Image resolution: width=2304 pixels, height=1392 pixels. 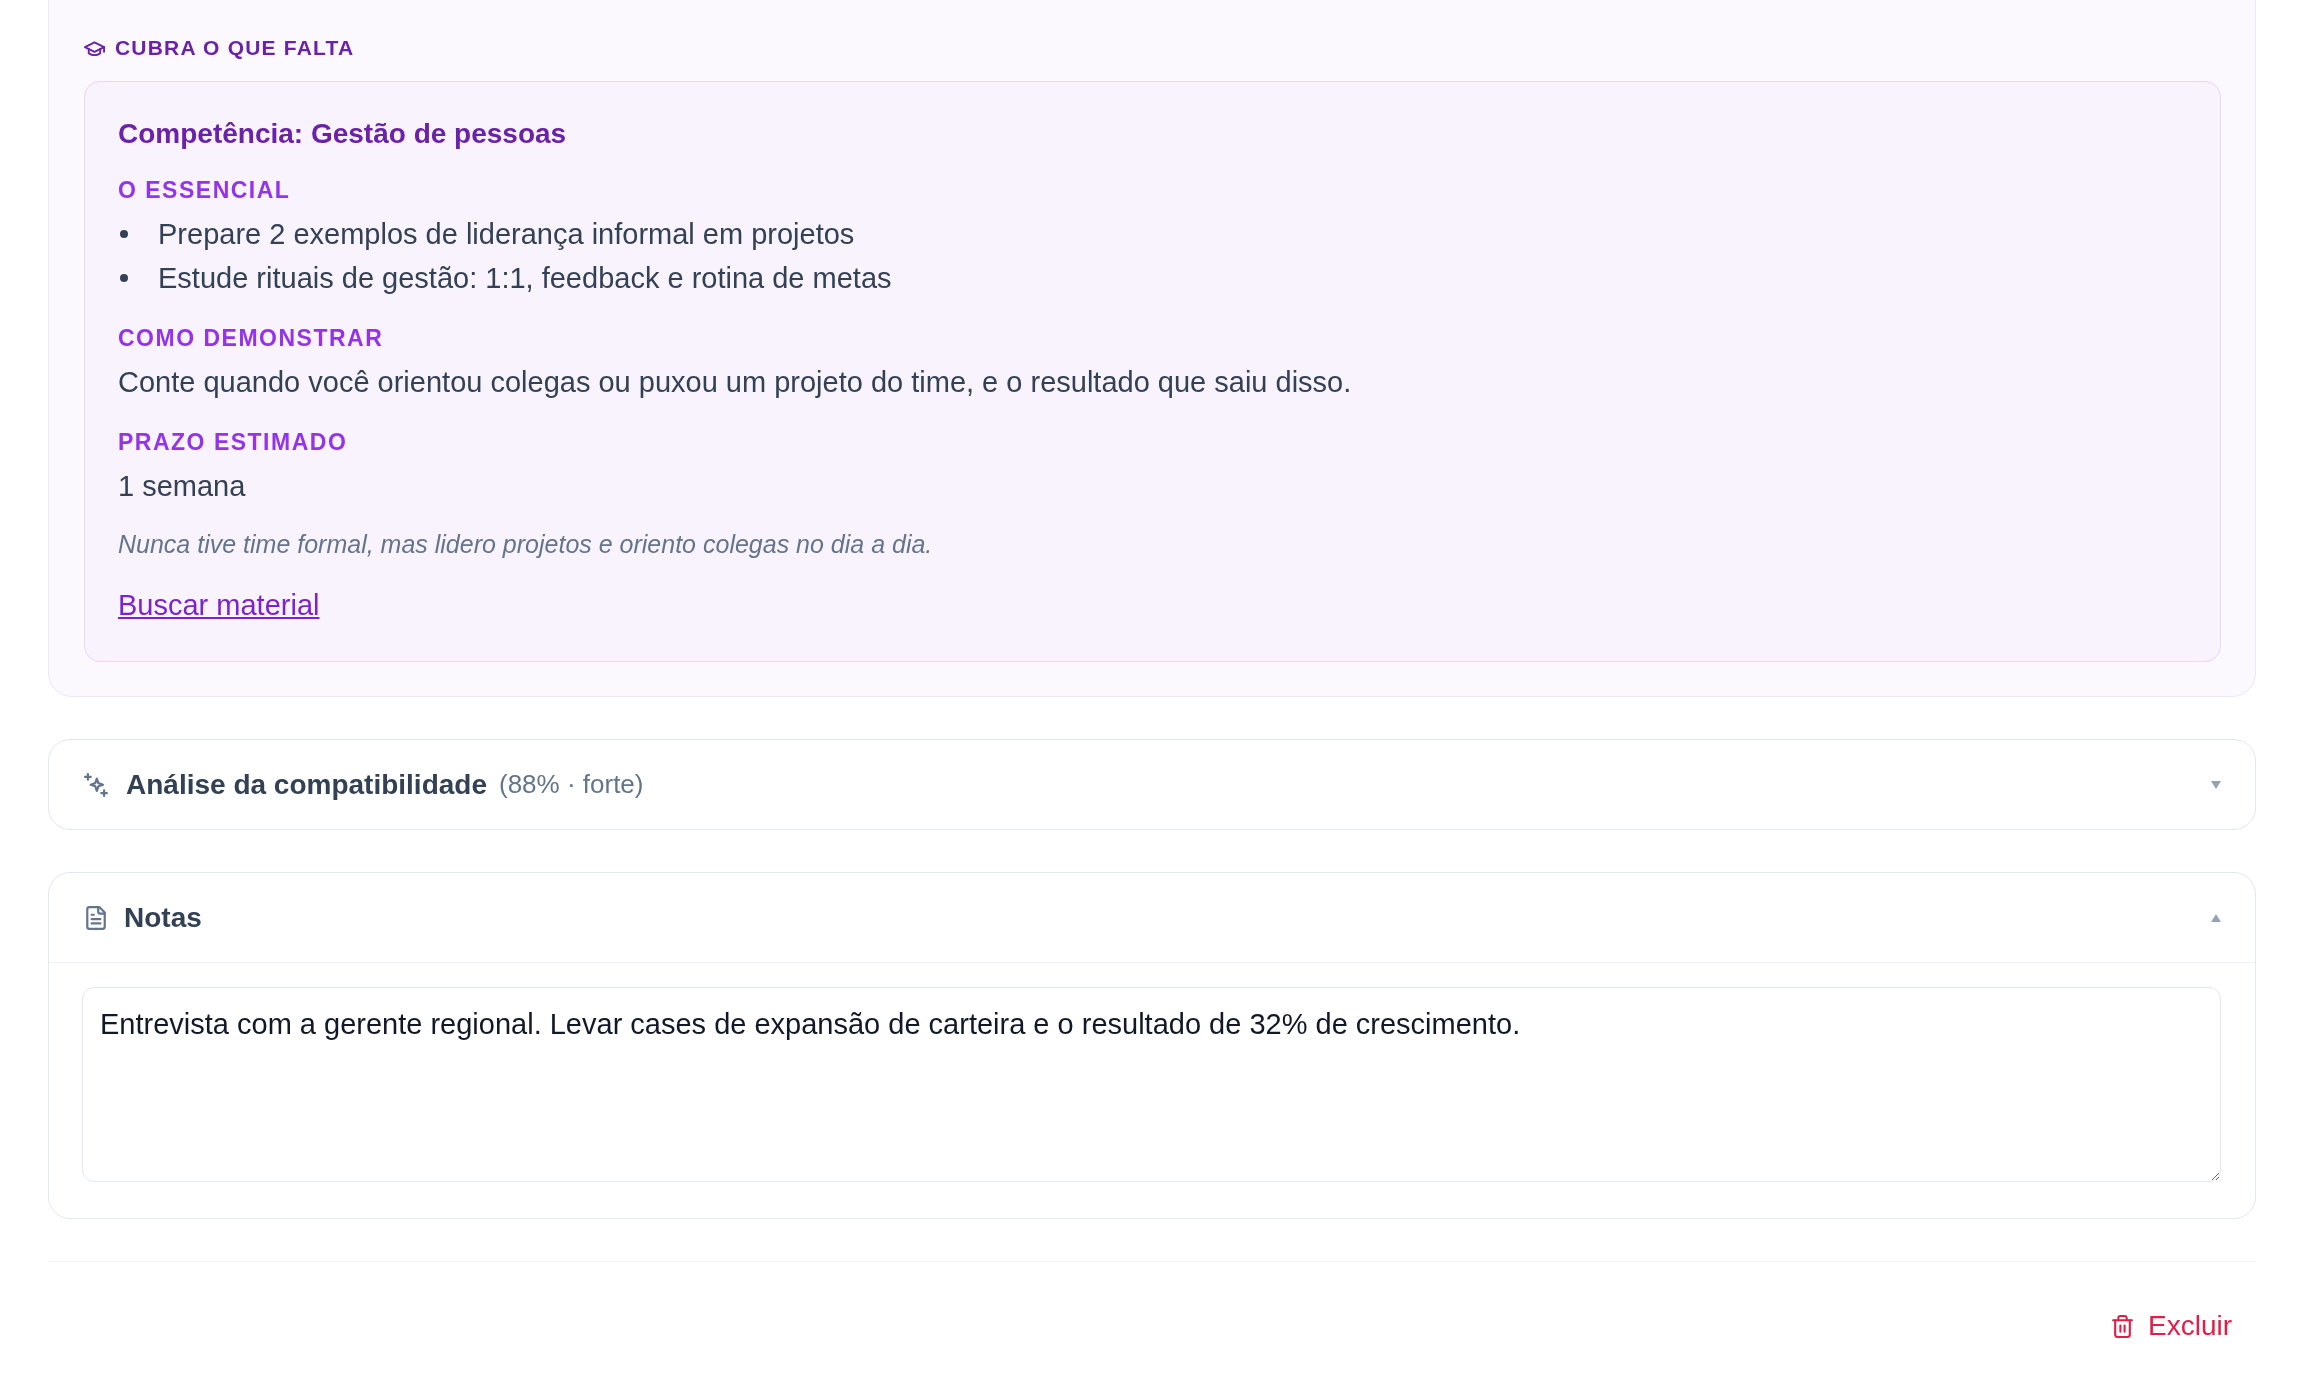 What do you see at coordinates (94, 48) in the screenshot?
I see `graduation-cap-icon` at bounding box center [94, 48].